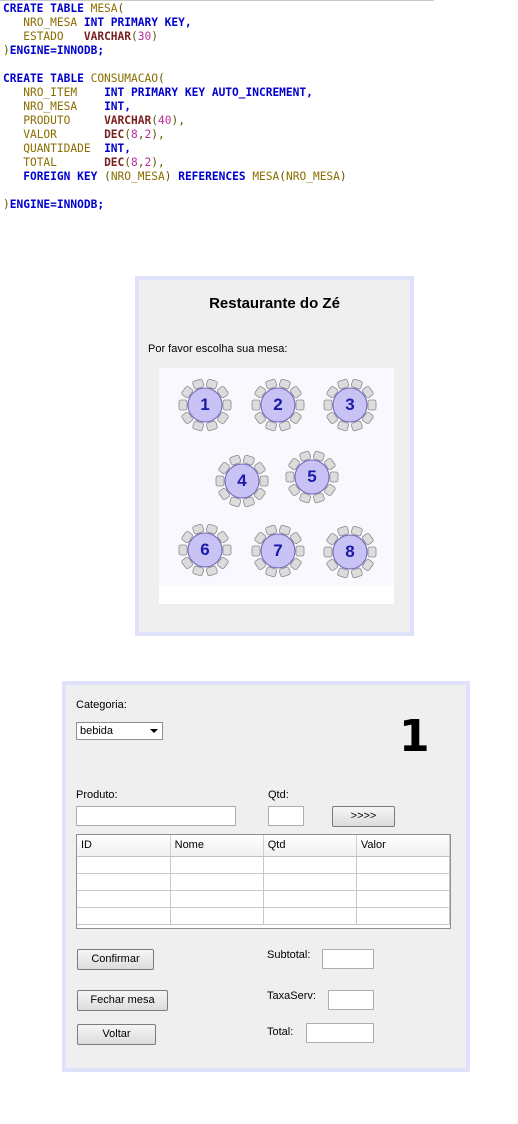 The image size is (518, 1124). I want to click on qty-label: Qtd:, so click(278, 795).